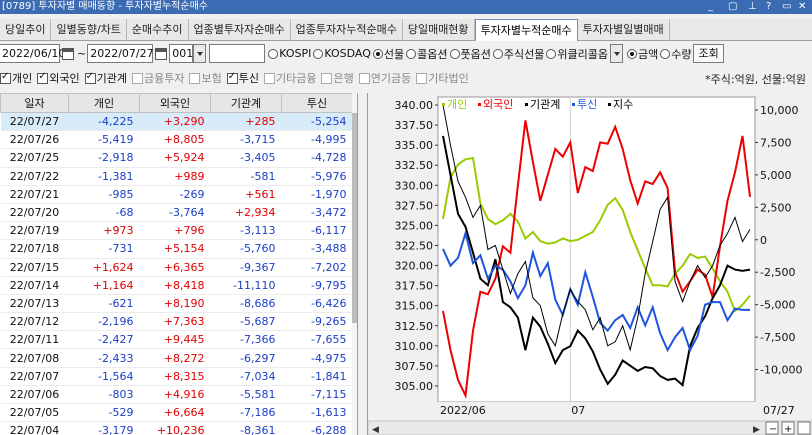  Describe the element at coordinates (176, 322) in the screenshot. I see `table-row: 22/07/12 -2,196 +7,363 -5,687 -9,265` at that location.